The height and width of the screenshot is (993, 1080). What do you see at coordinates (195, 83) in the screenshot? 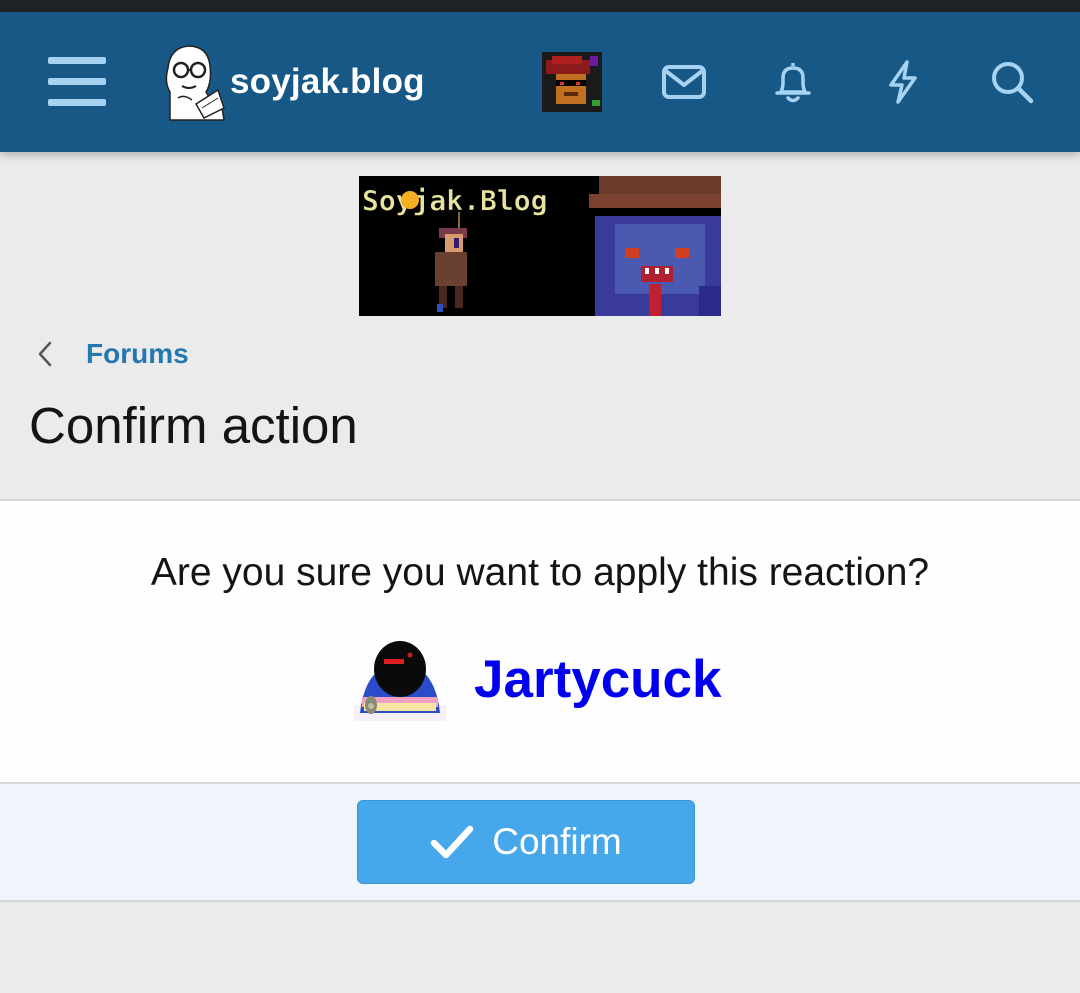
I see `logo-icon` at bounding box center [195, 83].